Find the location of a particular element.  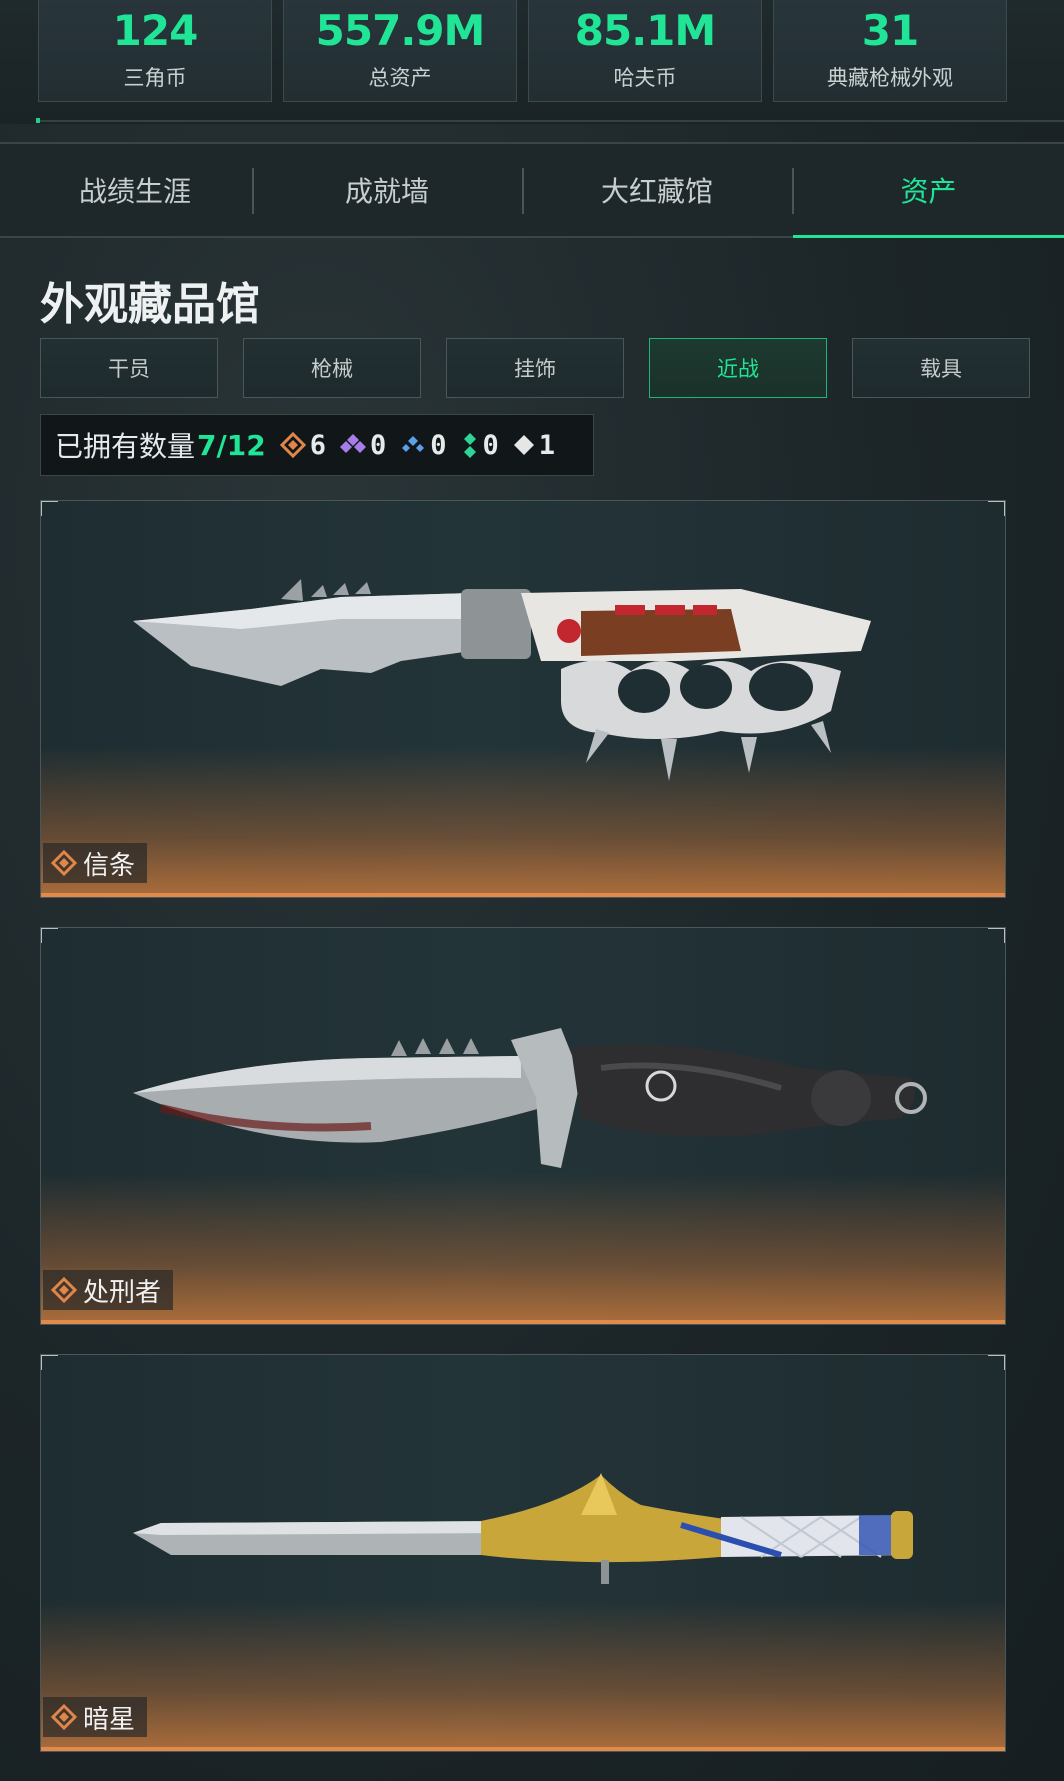

filter-operators: 干员 is located at coordinates (129, 368).